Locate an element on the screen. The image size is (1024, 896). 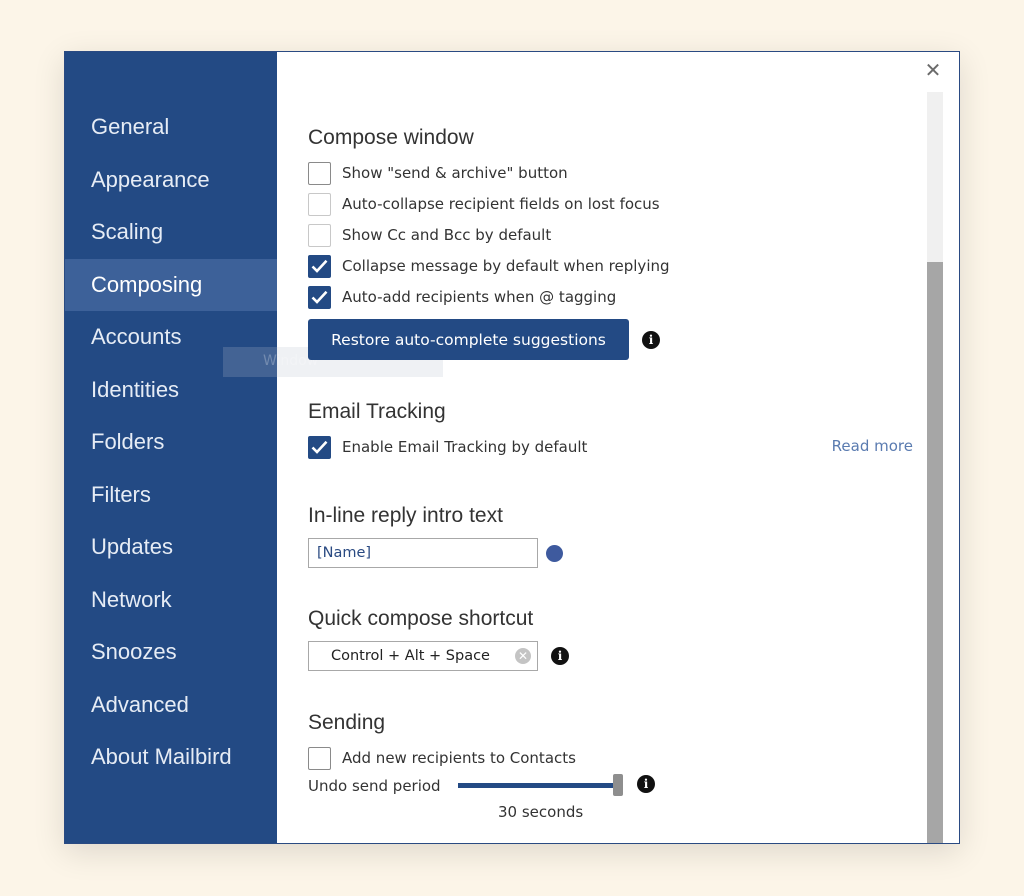
section-title-sending: Sending is located at coordinates (347, 722).